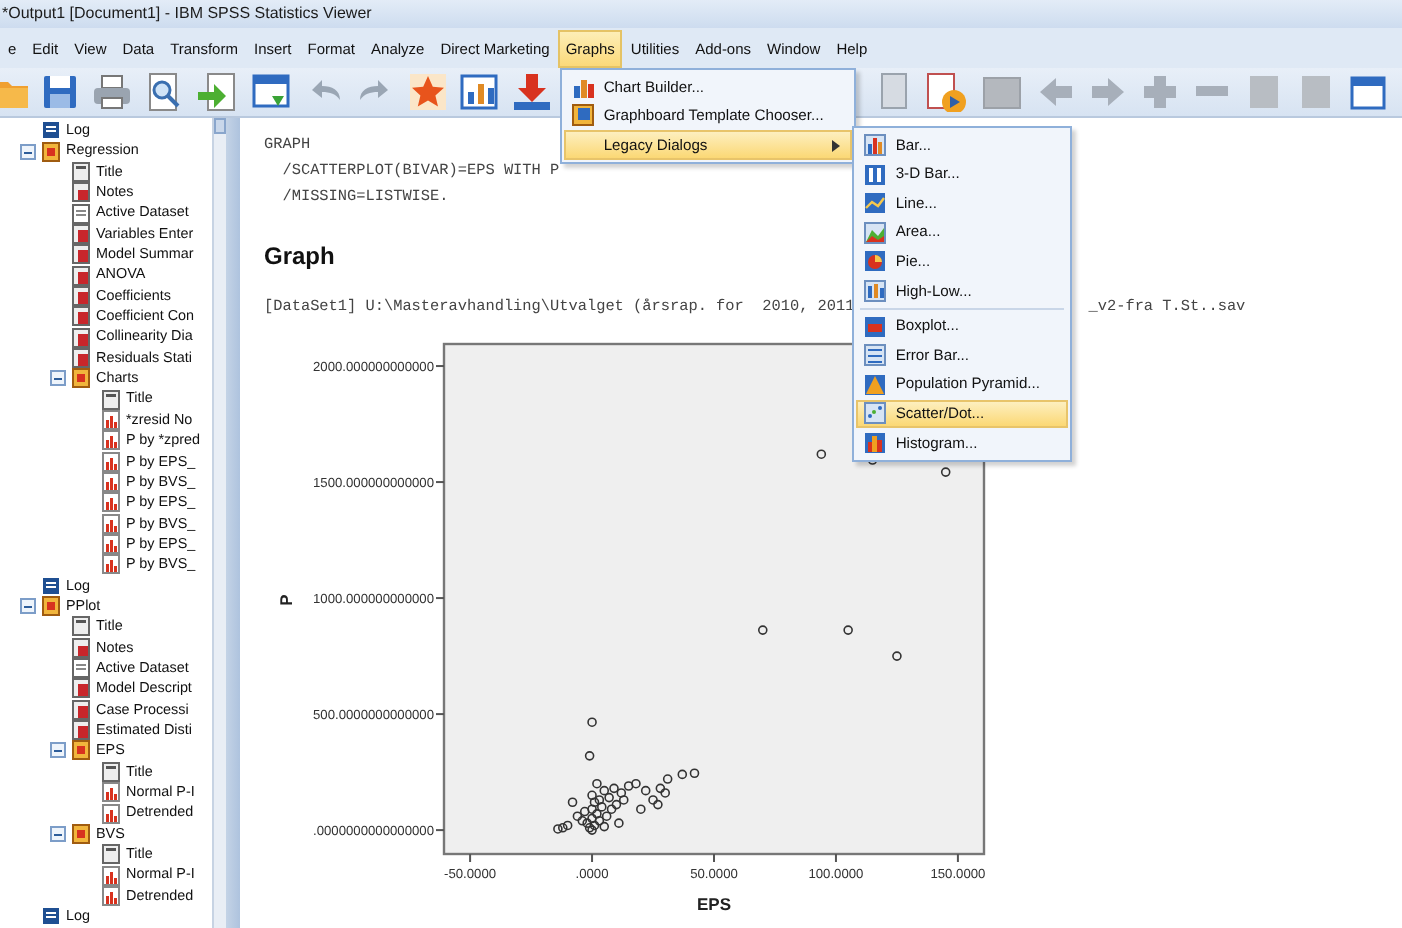 The width and height of the screenshot is (1402, 928). I want to click on window-icon, so click(1368, 92).